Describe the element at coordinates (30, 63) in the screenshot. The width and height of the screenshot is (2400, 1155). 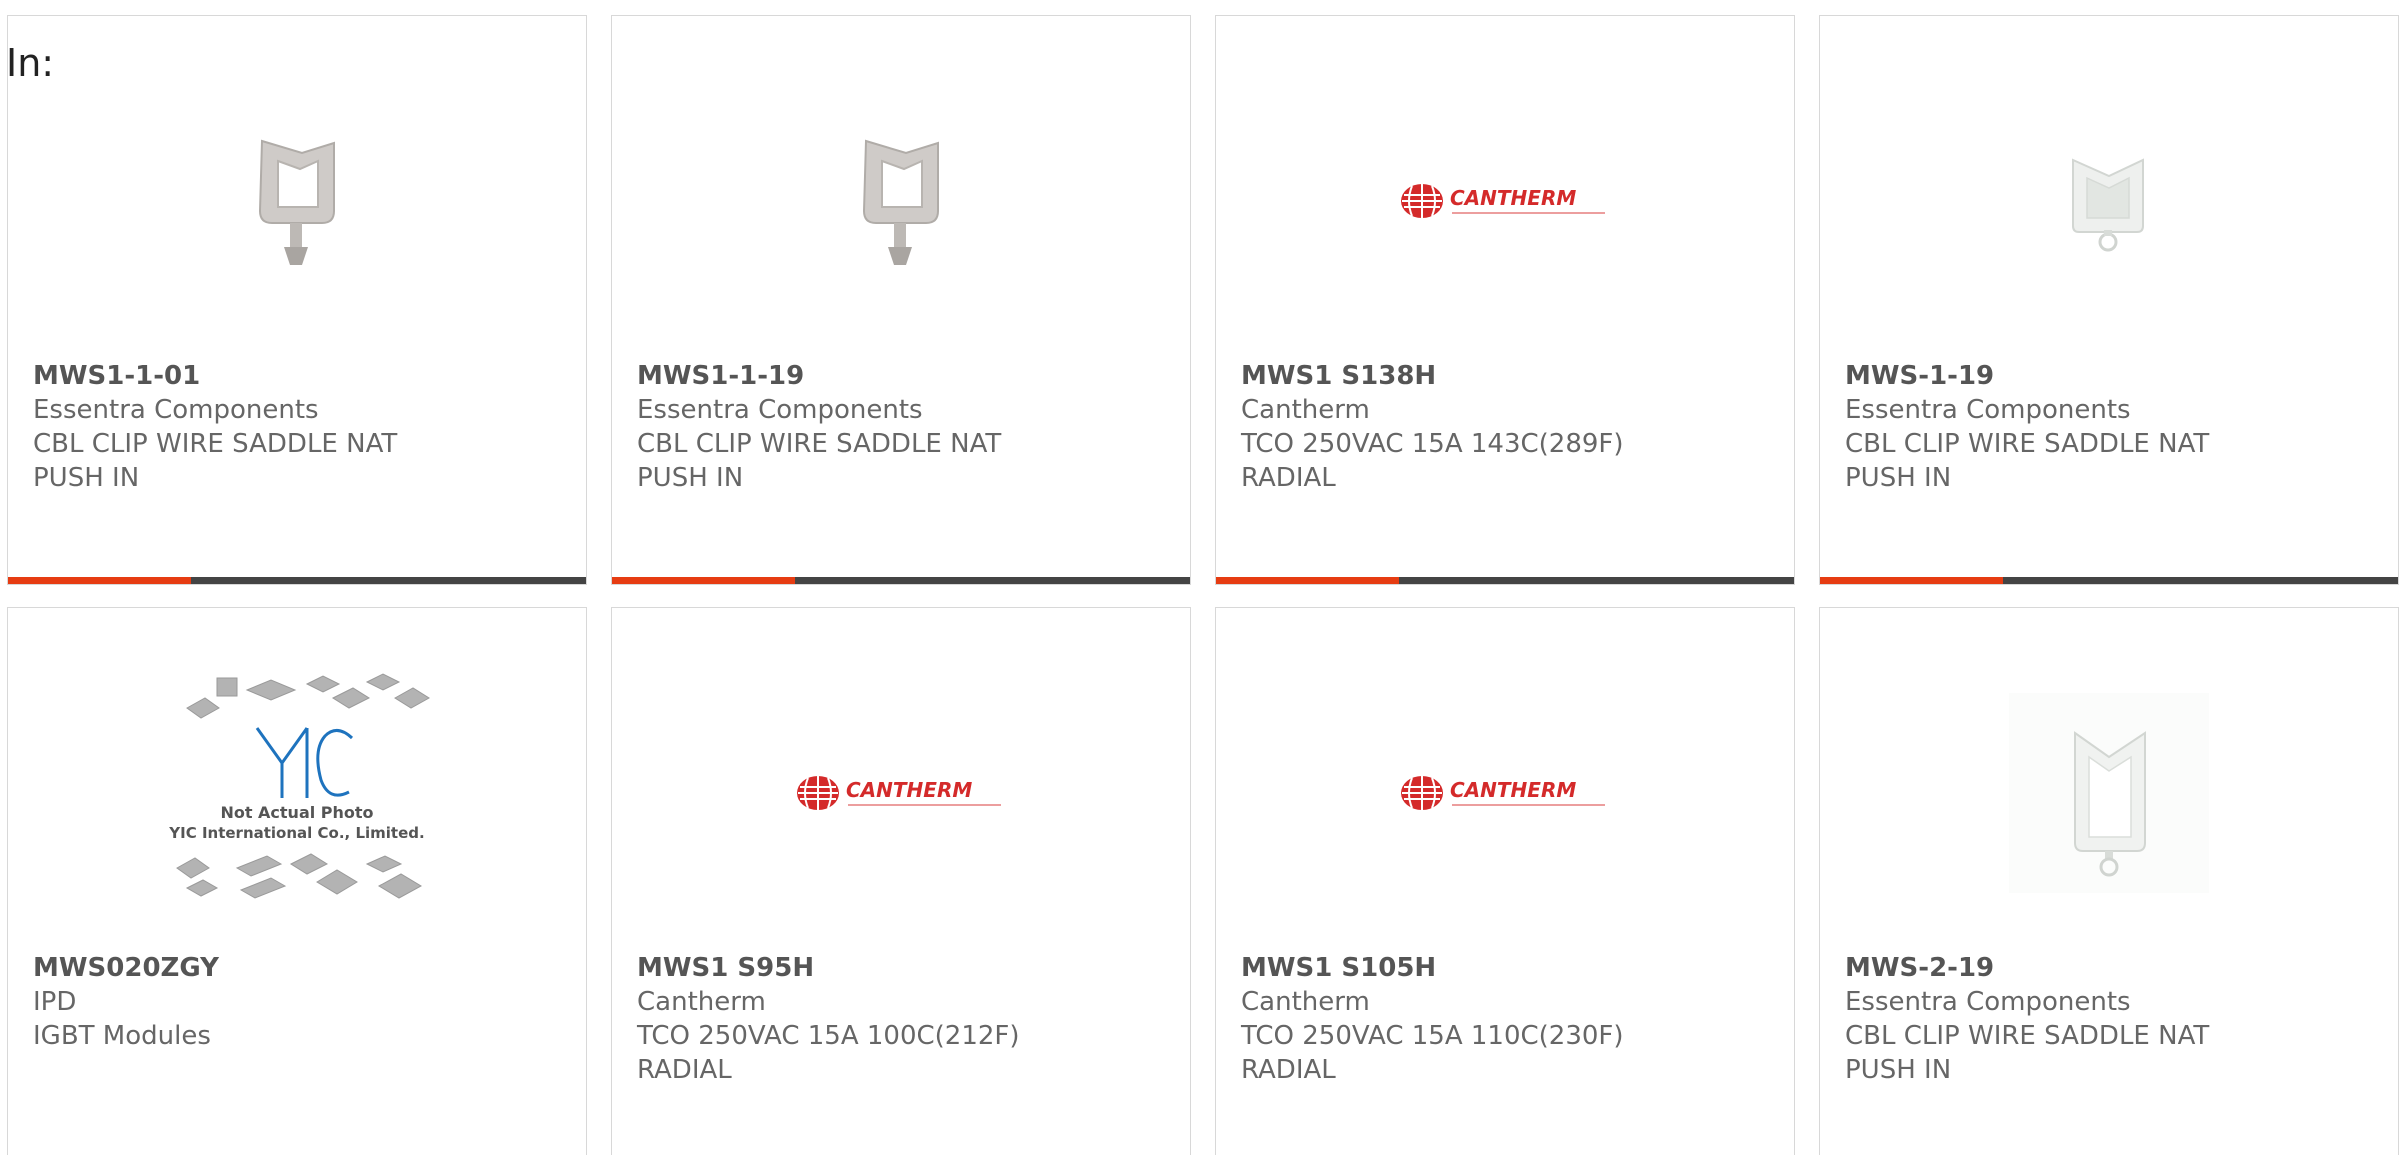
I see `results-prefix-label: In:` at that location.